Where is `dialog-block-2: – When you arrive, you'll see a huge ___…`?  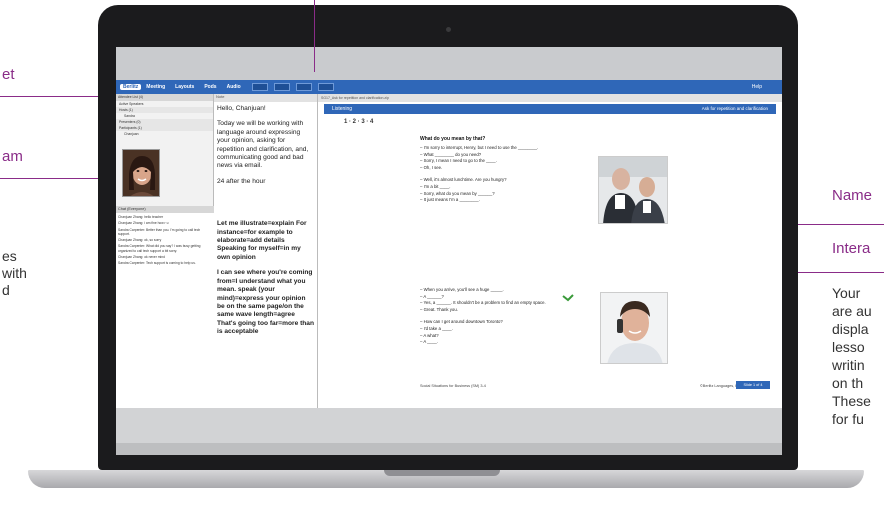 dialog-block-2: – When you arrive, you'll see a huge ___… is located at coordinates (495, 316).